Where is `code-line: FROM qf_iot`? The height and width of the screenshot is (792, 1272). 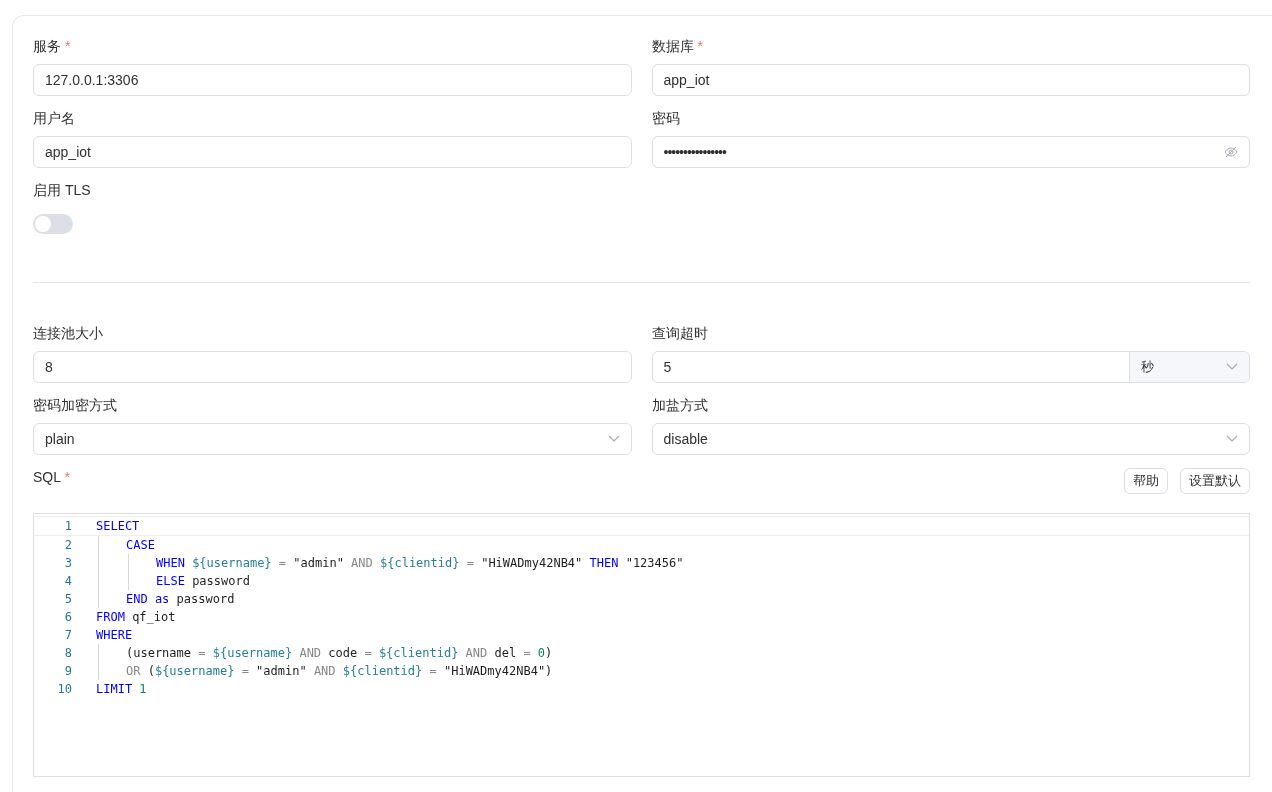
code-line: FROM qf_iot is located at coordinates (136, 617).